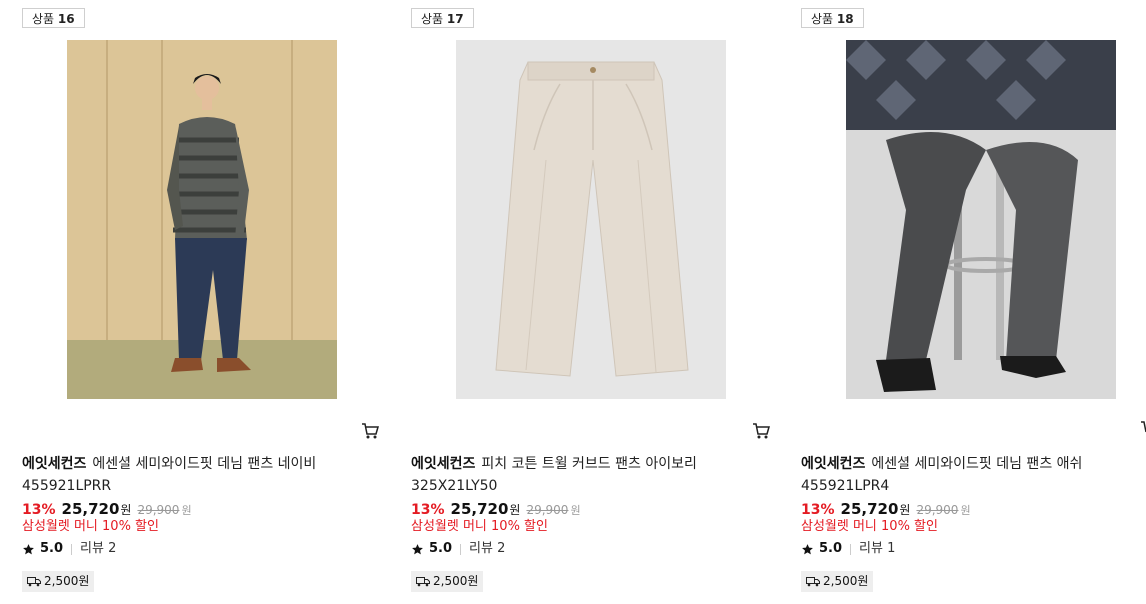  I want to click on product-code: 325X21LY50, so click(454, 486).